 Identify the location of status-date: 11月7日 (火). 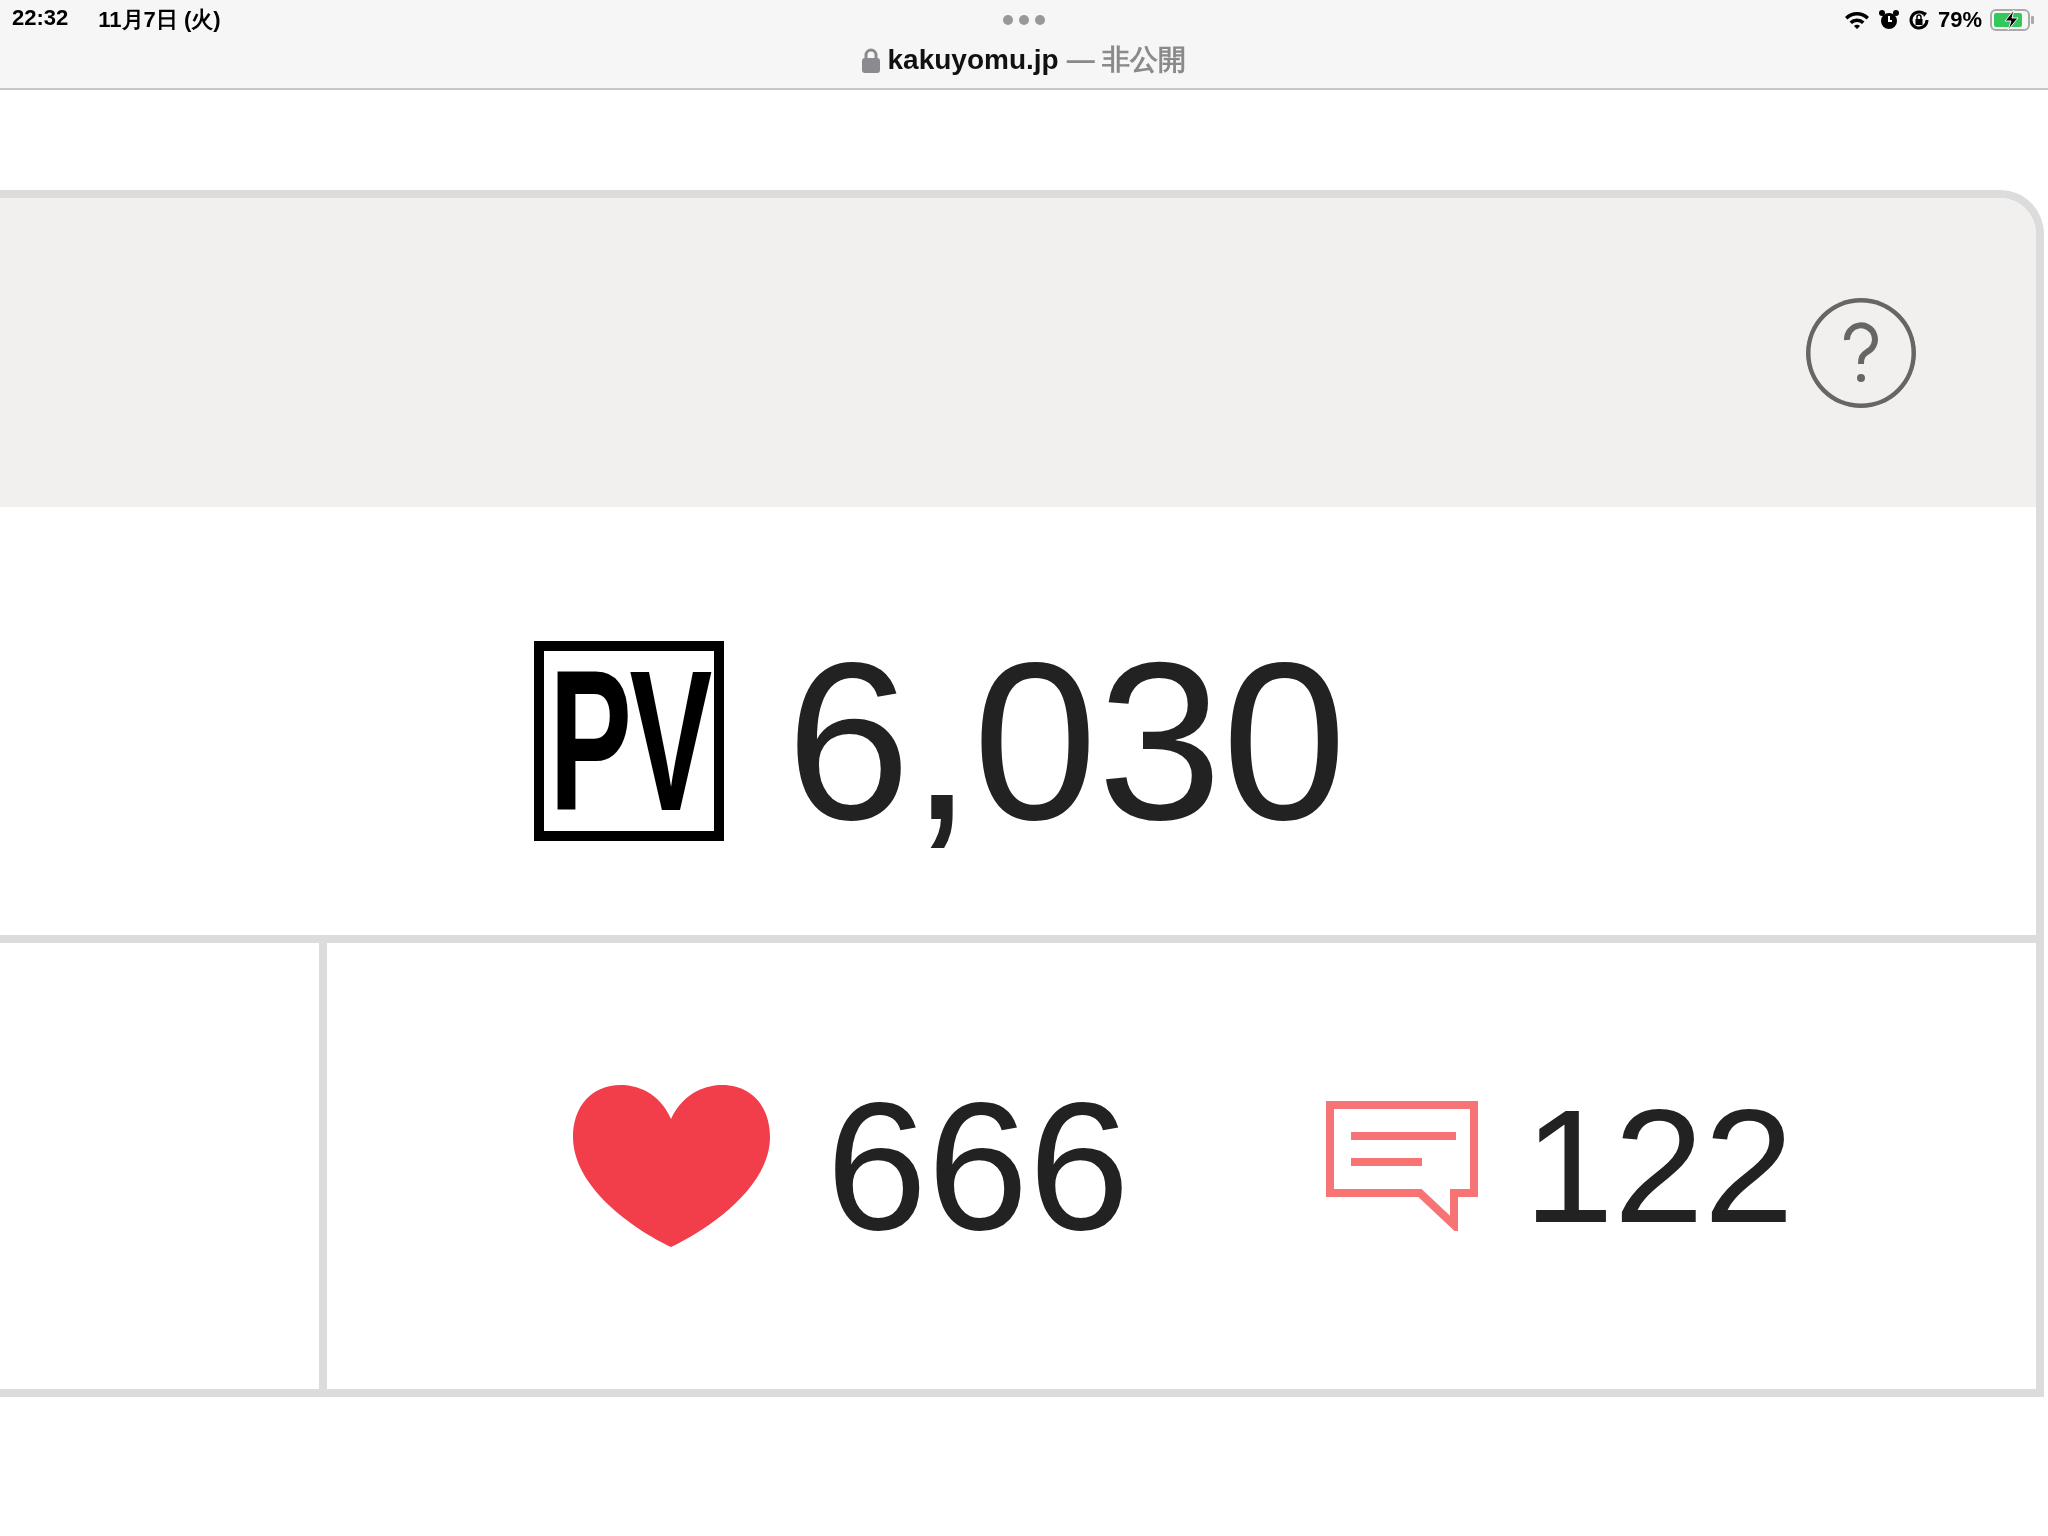
(159, 20).